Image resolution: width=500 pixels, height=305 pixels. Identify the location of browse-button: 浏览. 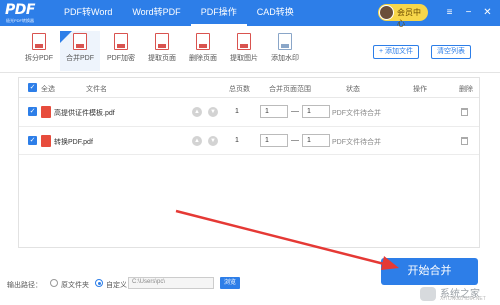
(230, 283).